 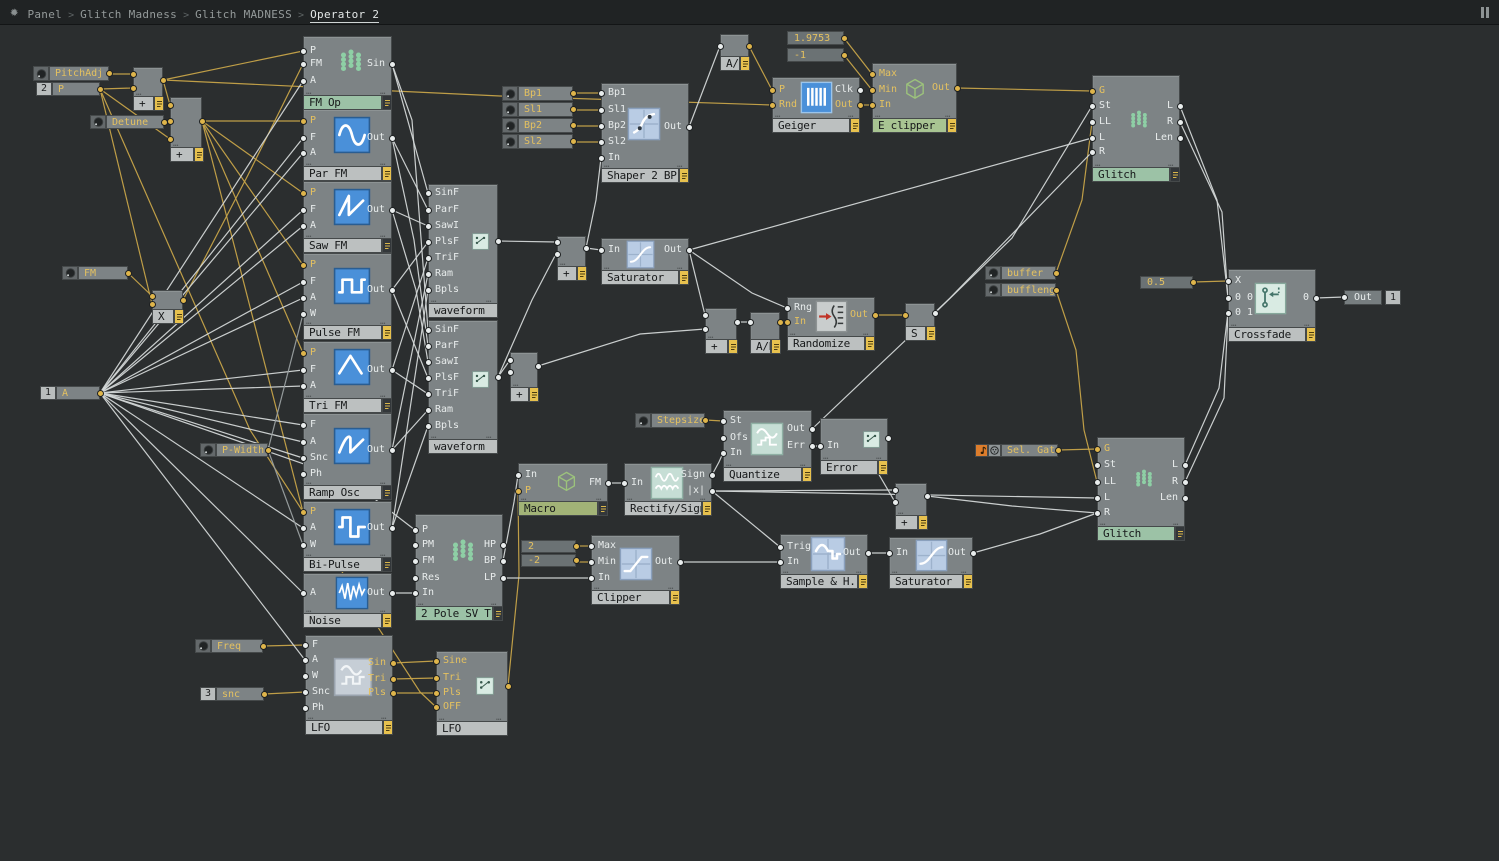 What do you see at coordinates (812, 446) in the screenshot?
I see `port-out-Err-quantize` at bounding box center [812, 446].